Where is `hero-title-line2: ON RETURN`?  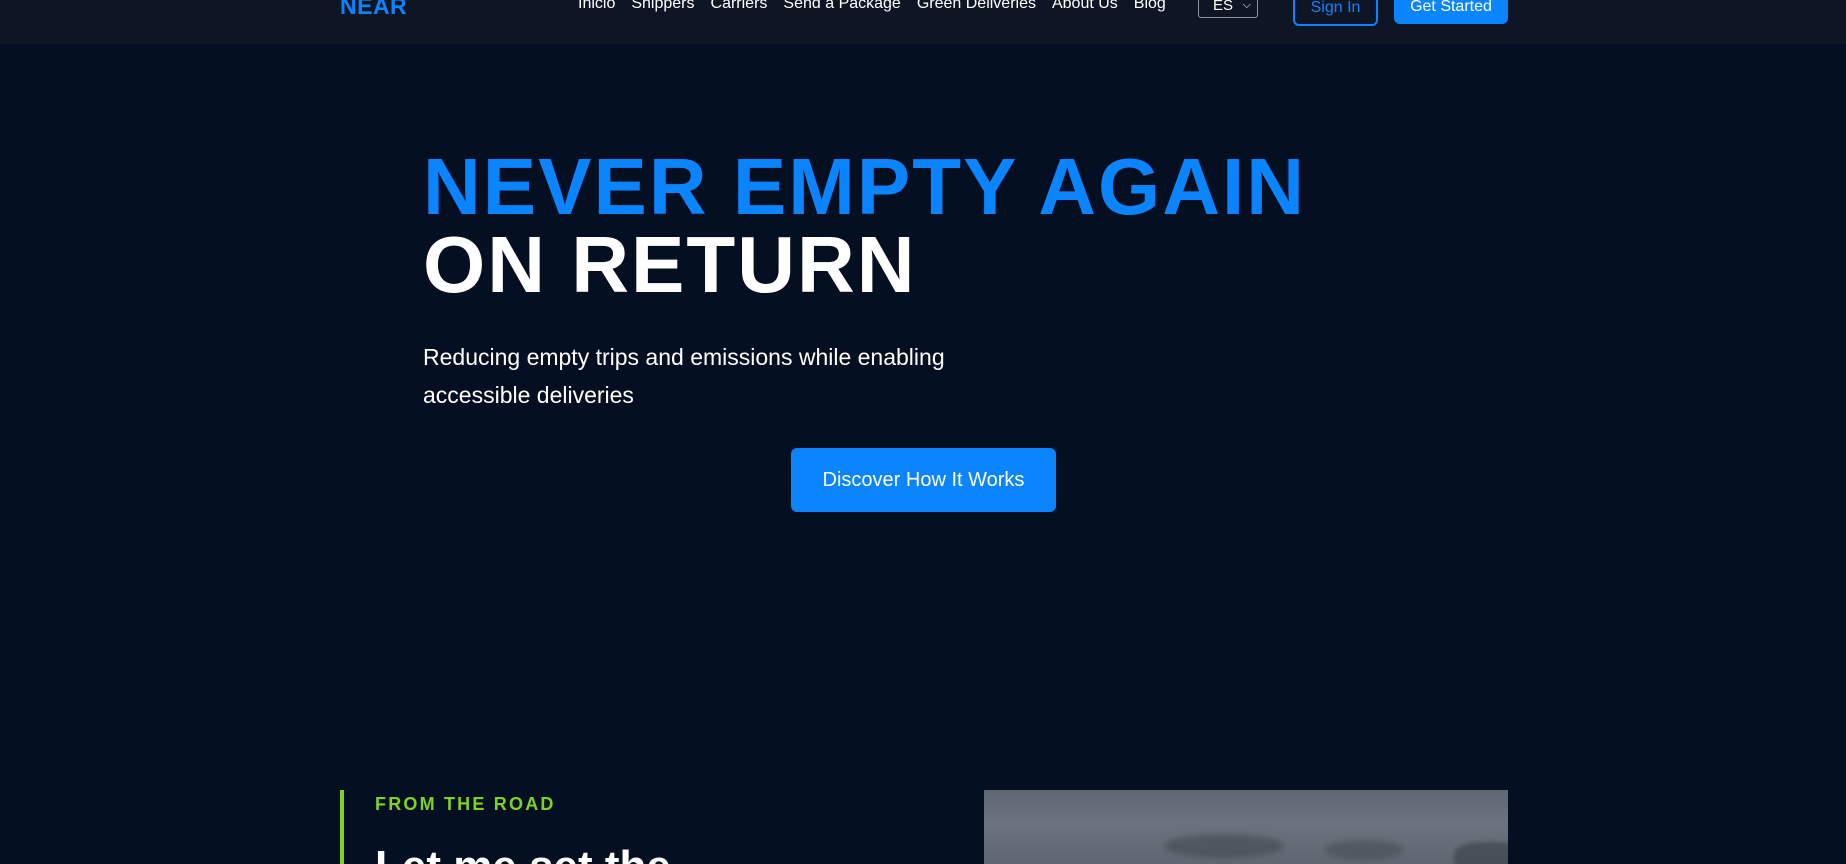
hero-title-line2: ON RETURN is located at coordinates (670, 264).